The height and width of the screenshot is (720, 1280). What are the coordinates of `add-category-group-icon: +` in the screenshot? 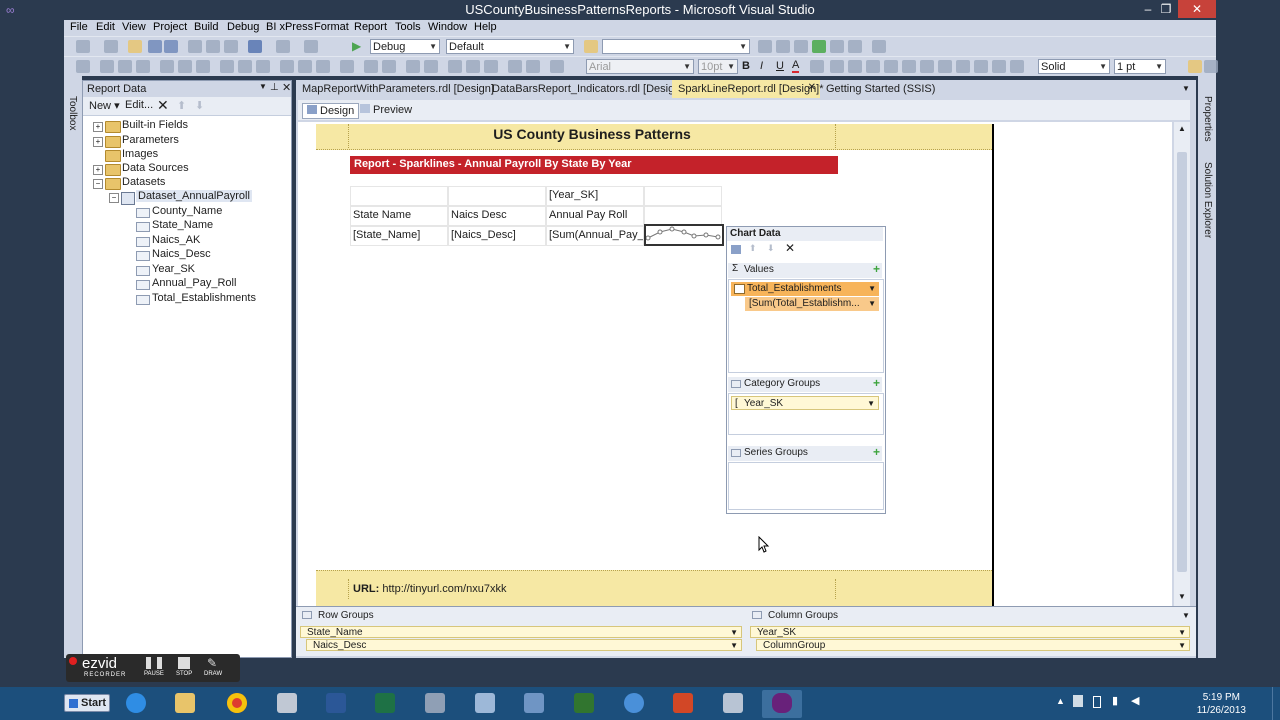 It's located at (876, 383).